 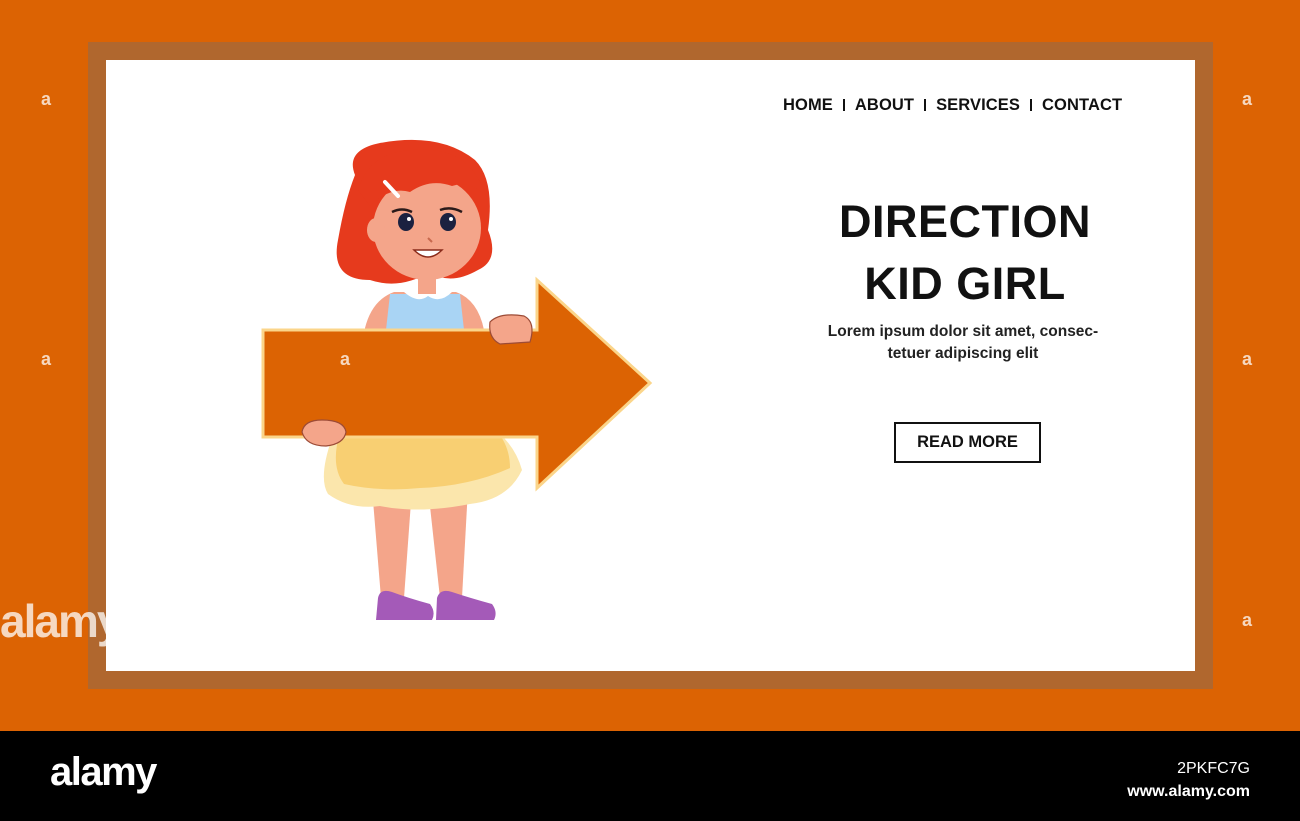 What do you see at coordinates (1213, 768) in the screenshot?
I see `image-id: 2PKFC7G` at bounding box center [1213, 768].